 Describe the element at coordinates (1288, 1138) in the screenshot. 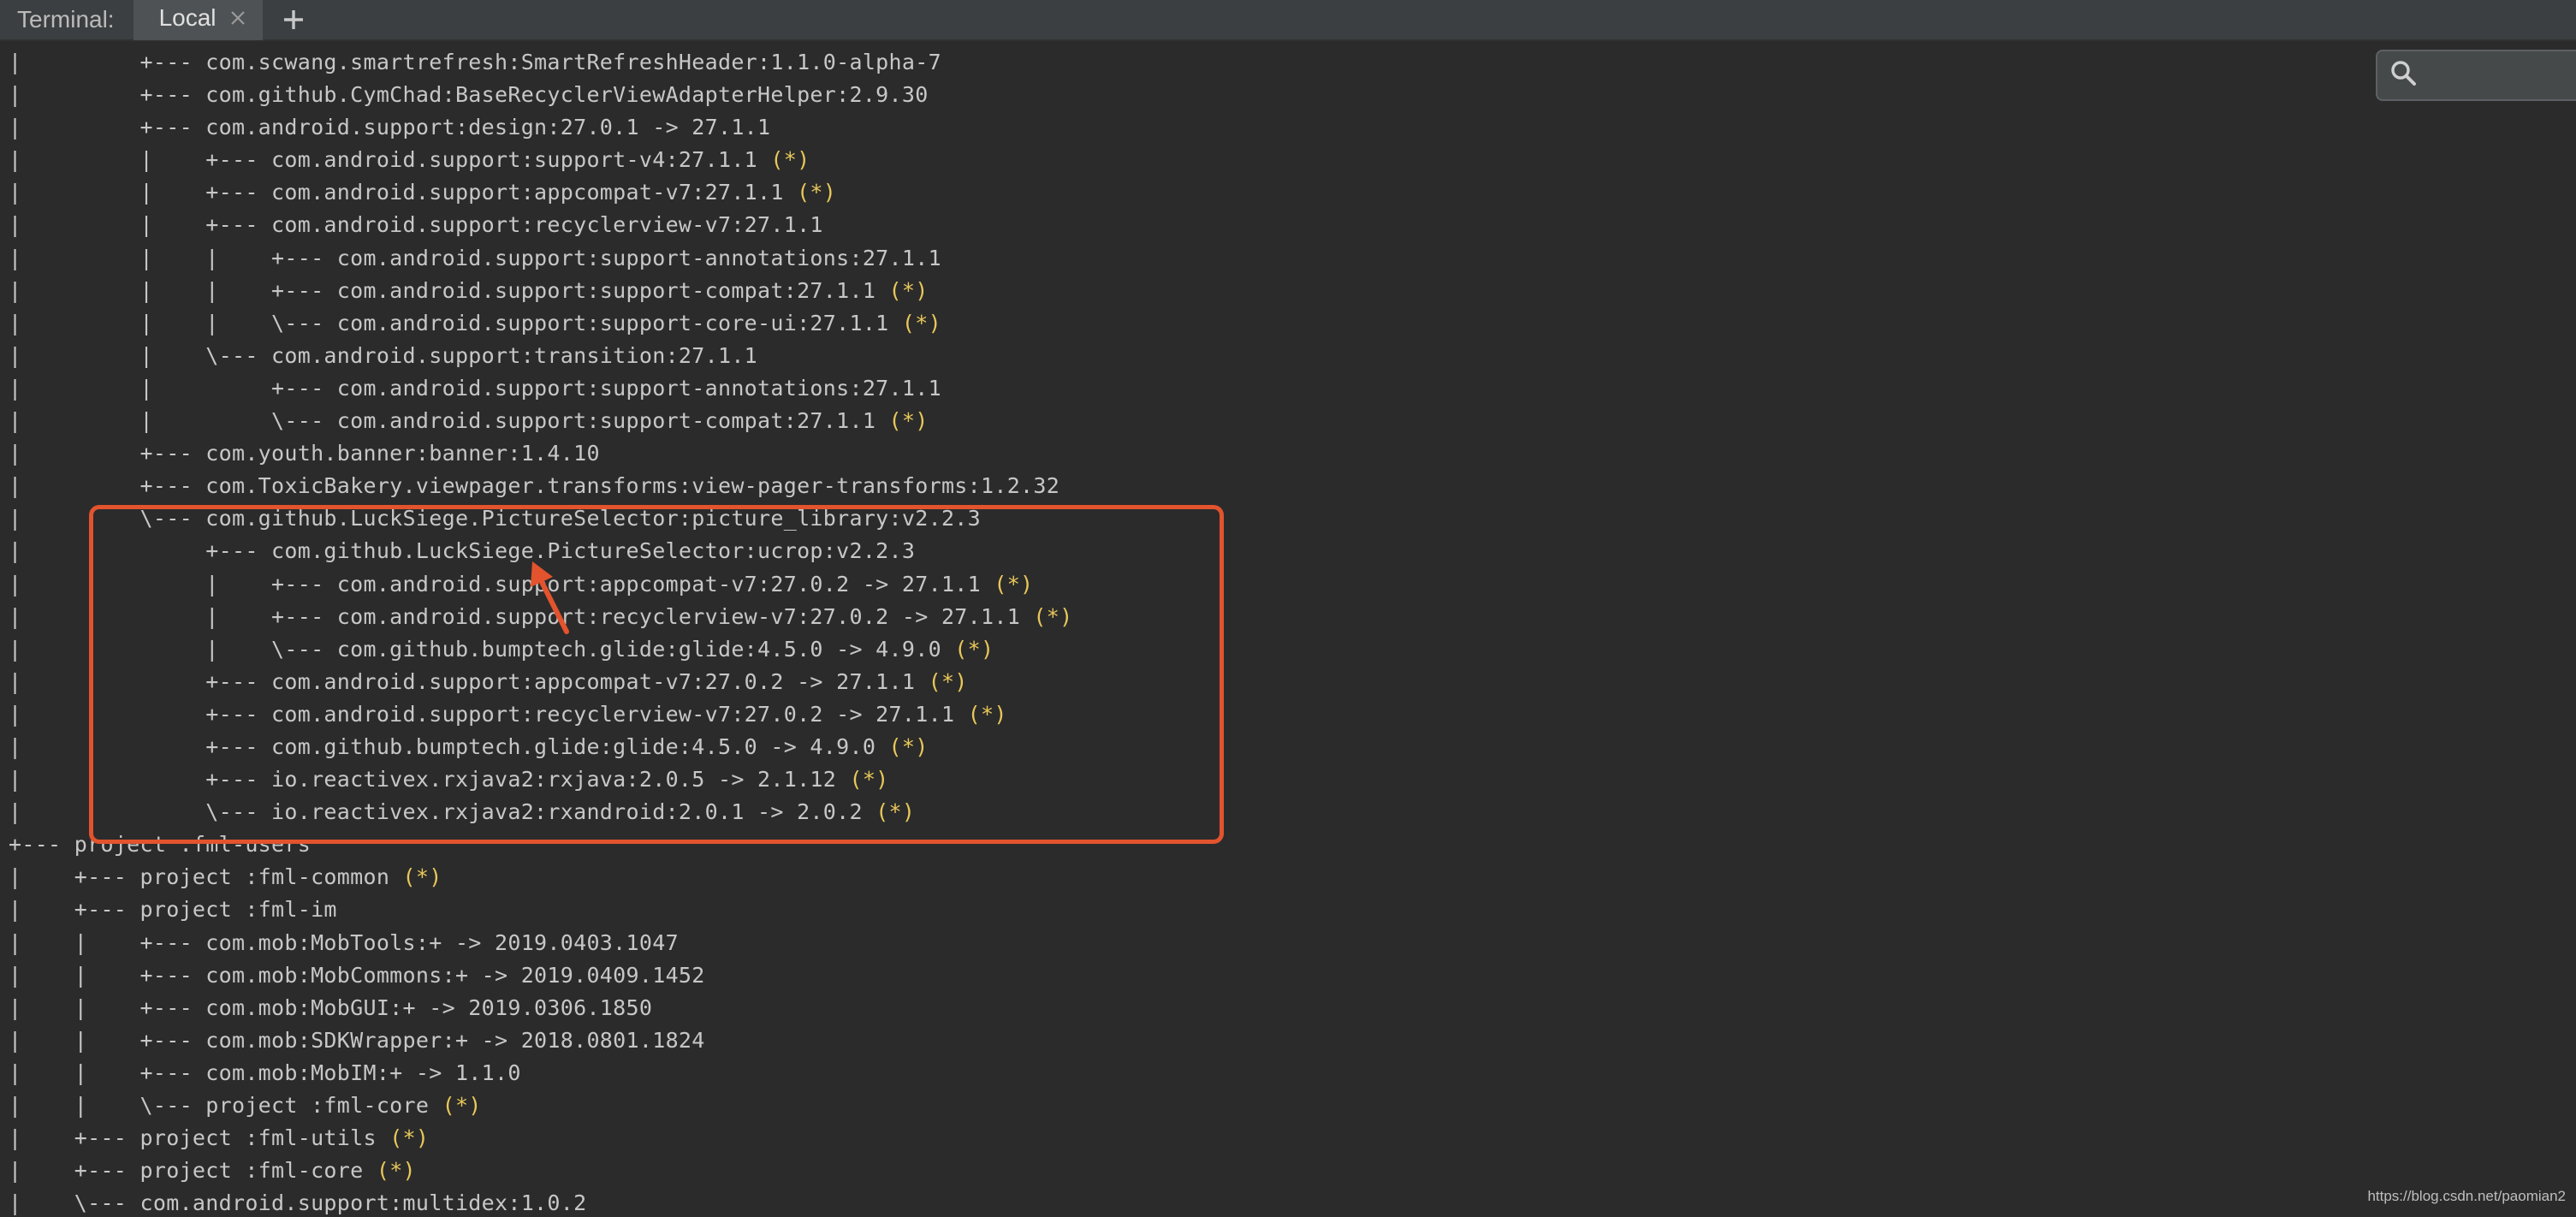

I see `terminal-line: | +--- project :fml-utils (*)` at that location.